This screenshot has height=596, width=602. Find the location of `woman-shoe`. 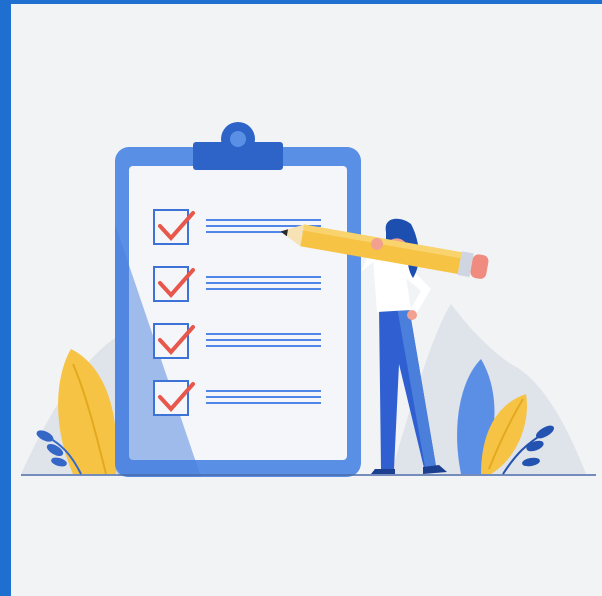

woman-shoe is located at coordinates (383, 471).